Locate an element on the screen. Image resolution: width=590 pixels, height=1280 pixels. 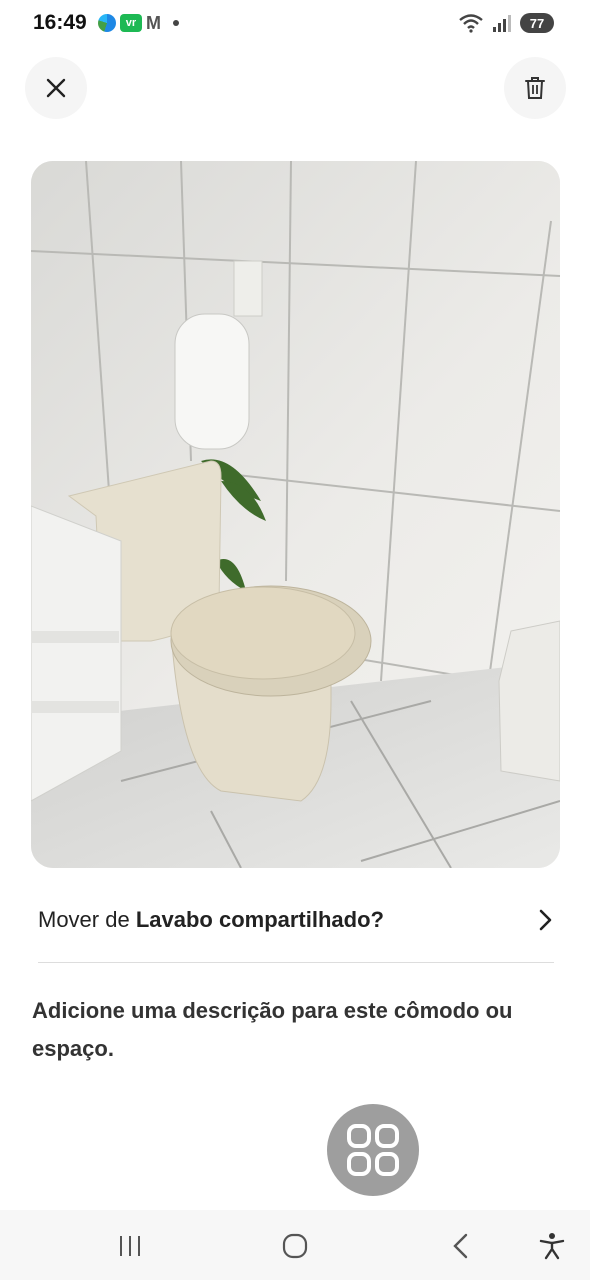
accessibility-button is located at coordinates (552, 1246).